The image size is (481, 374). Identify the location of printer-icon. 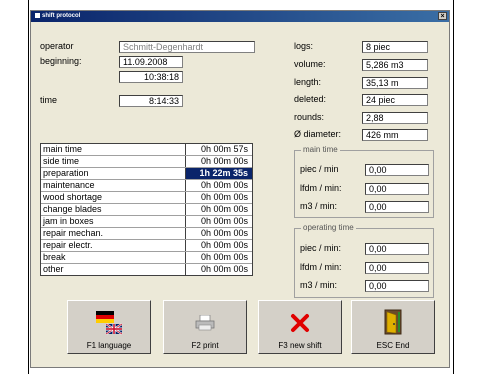
(205, 323).